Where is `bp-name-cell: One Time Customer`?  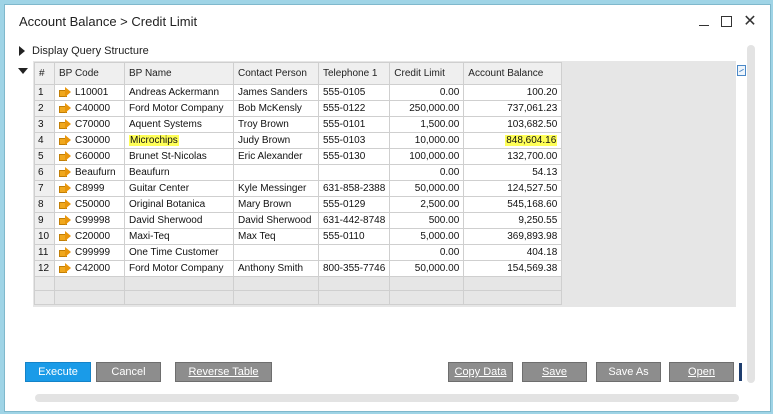
bp-name-cell: One Time Customer is located at coordinates (179, 252).